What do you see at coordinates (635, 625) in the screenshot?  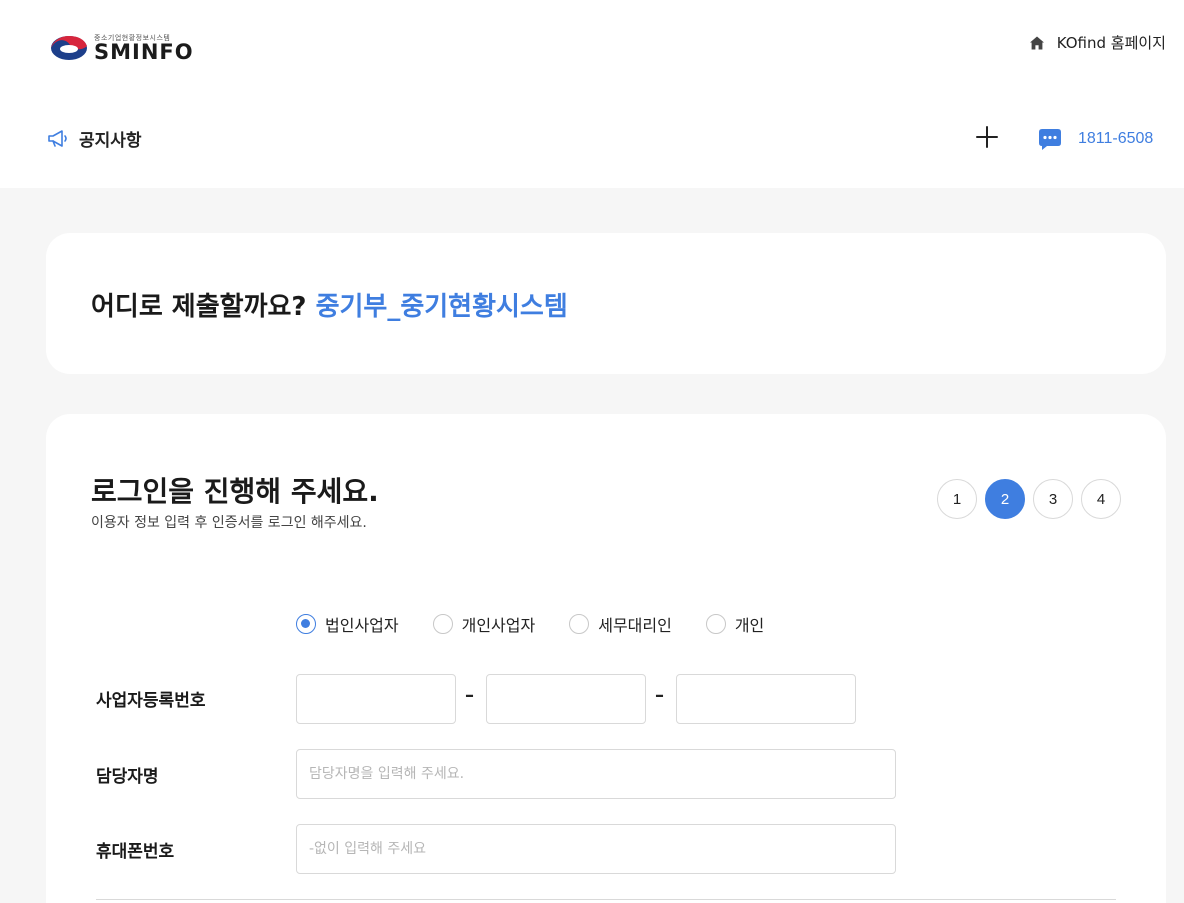 I see `radio-label: 세무대리인` at bounding box center [635, 625].